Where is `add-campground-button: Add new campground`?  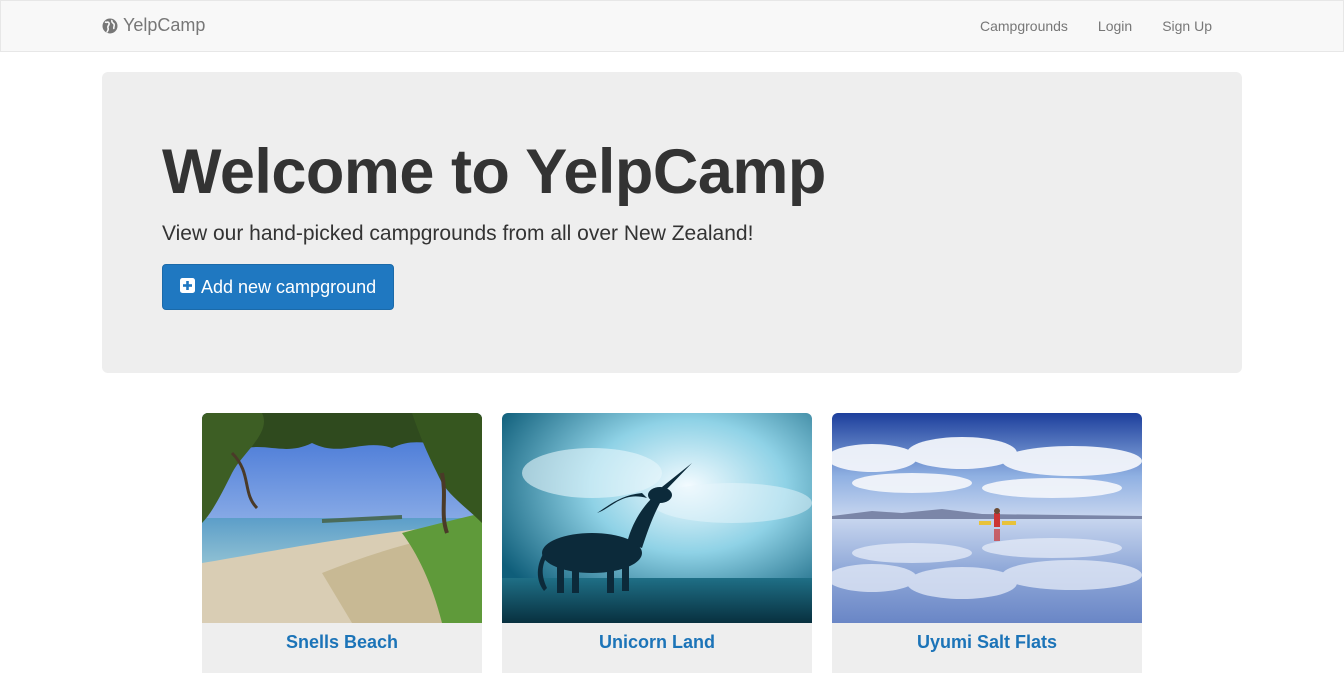
add-campground-button: Add new campground is located at coordinates (278, 287).